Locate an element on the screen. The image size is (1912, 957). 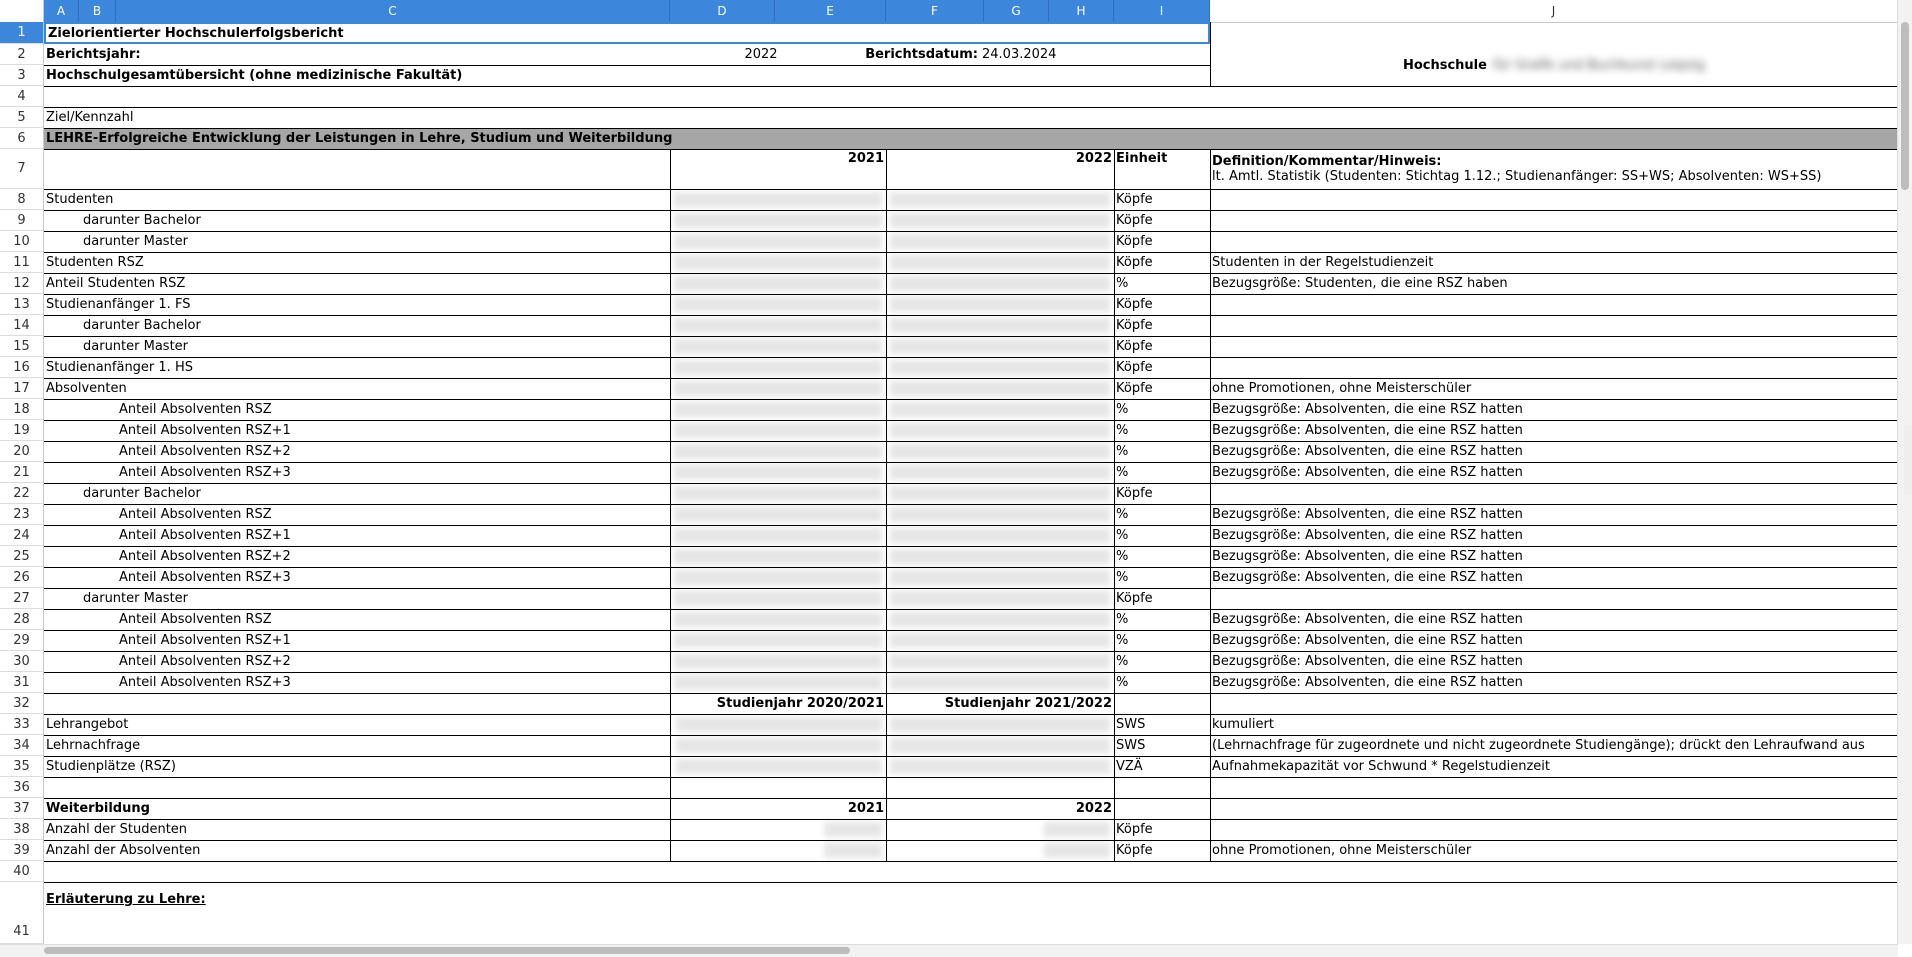
unit-cell: VZÄ is located at coordinates (1162, 766).